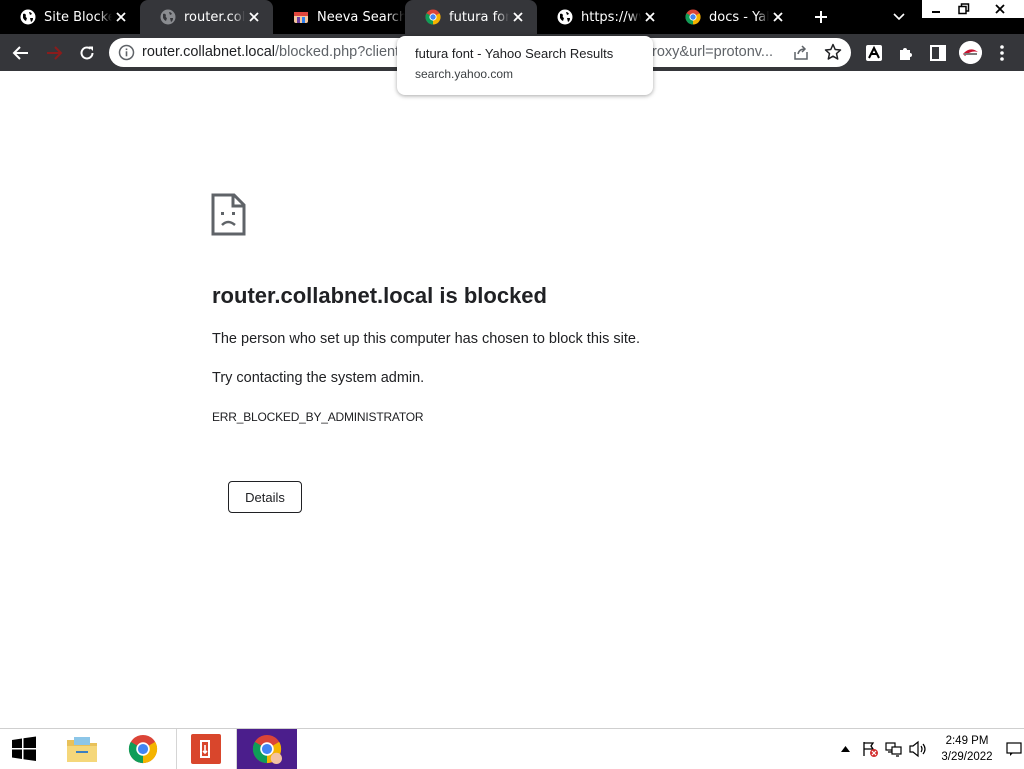 Image resolution: width=1024 pixels, height=769 pixels. I want to click on tab-https-www: https://www., so click(603, 17).